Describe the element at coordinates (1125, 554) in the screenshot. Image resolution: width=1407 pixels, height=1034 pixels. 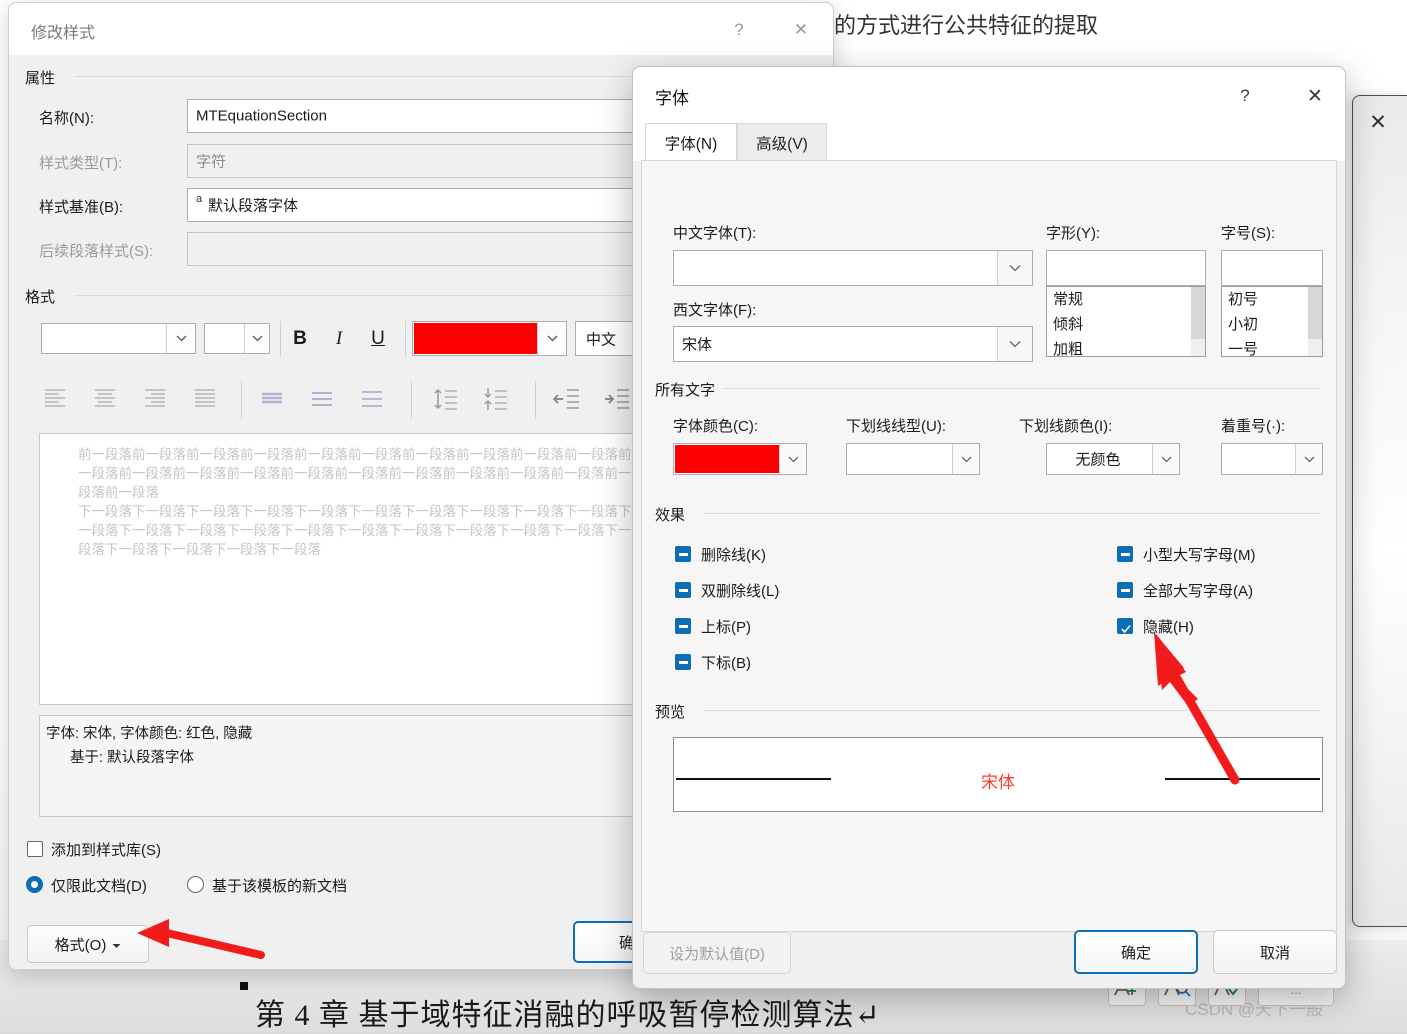
I see `small-caps-checkbox` at that location.